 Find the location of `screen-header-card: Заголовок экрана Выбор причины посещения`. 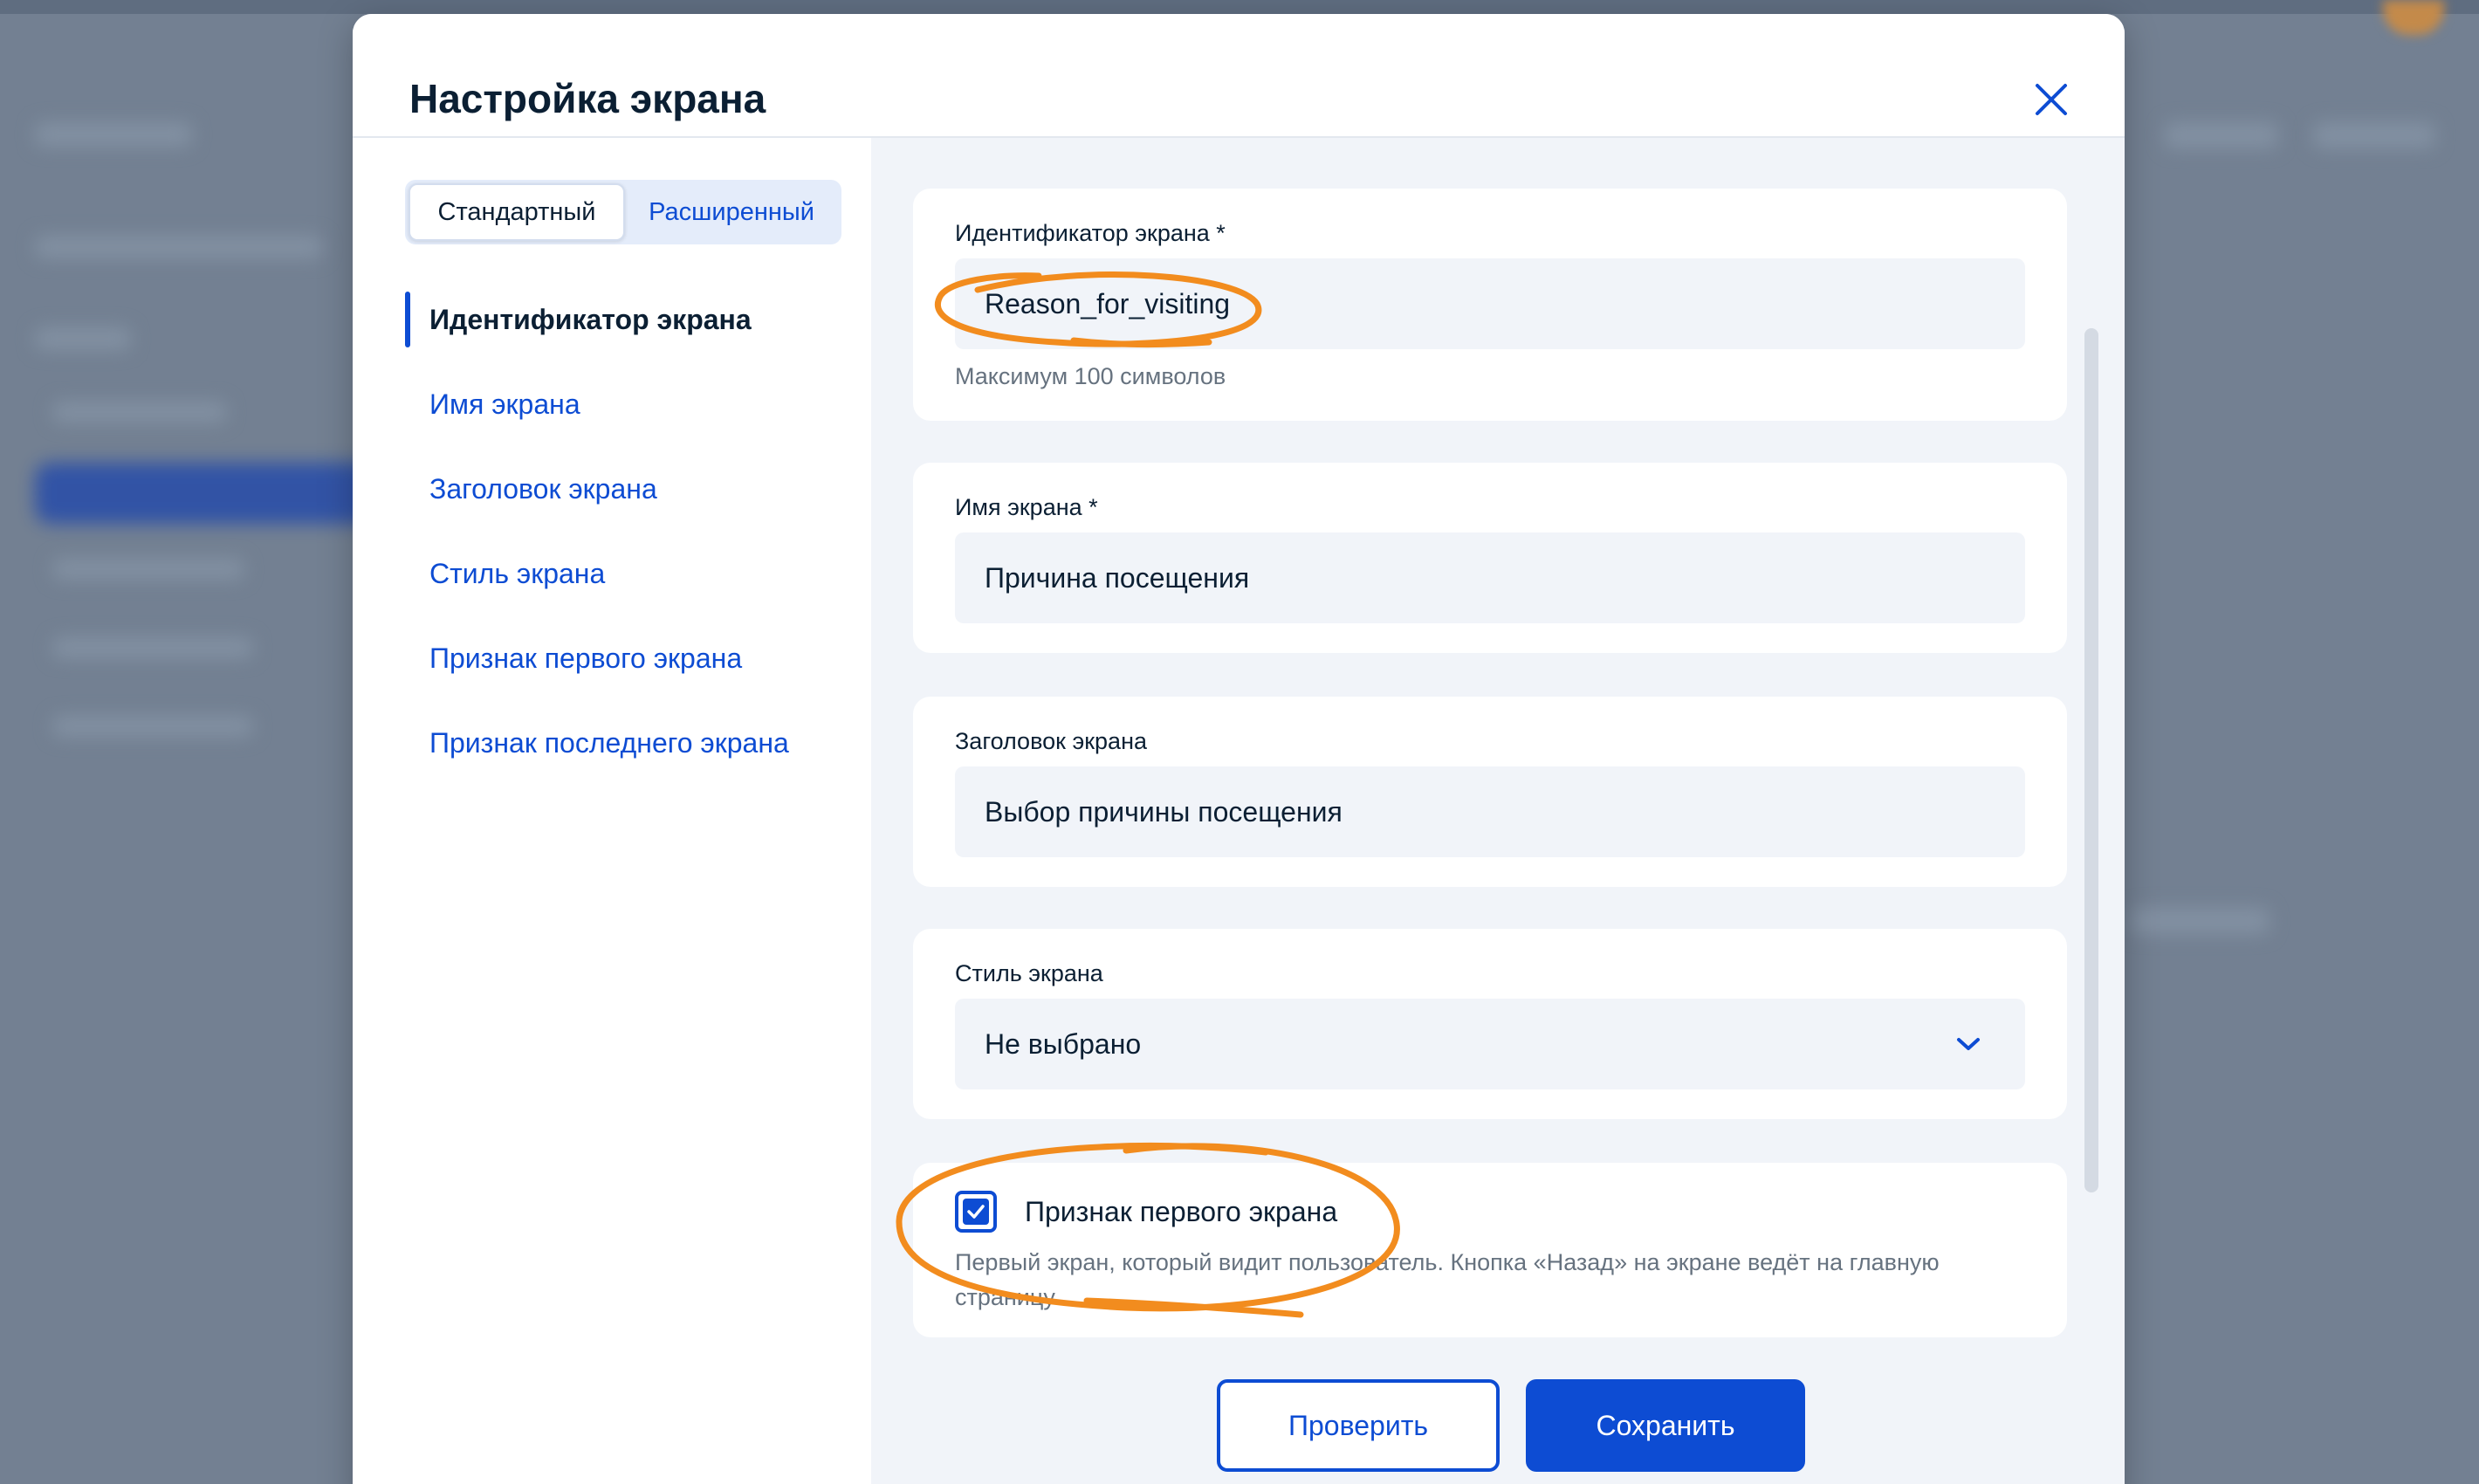

screen-header-card: Заголовок экрана Выбор причины посещения is located at coordinates (1490, 792).